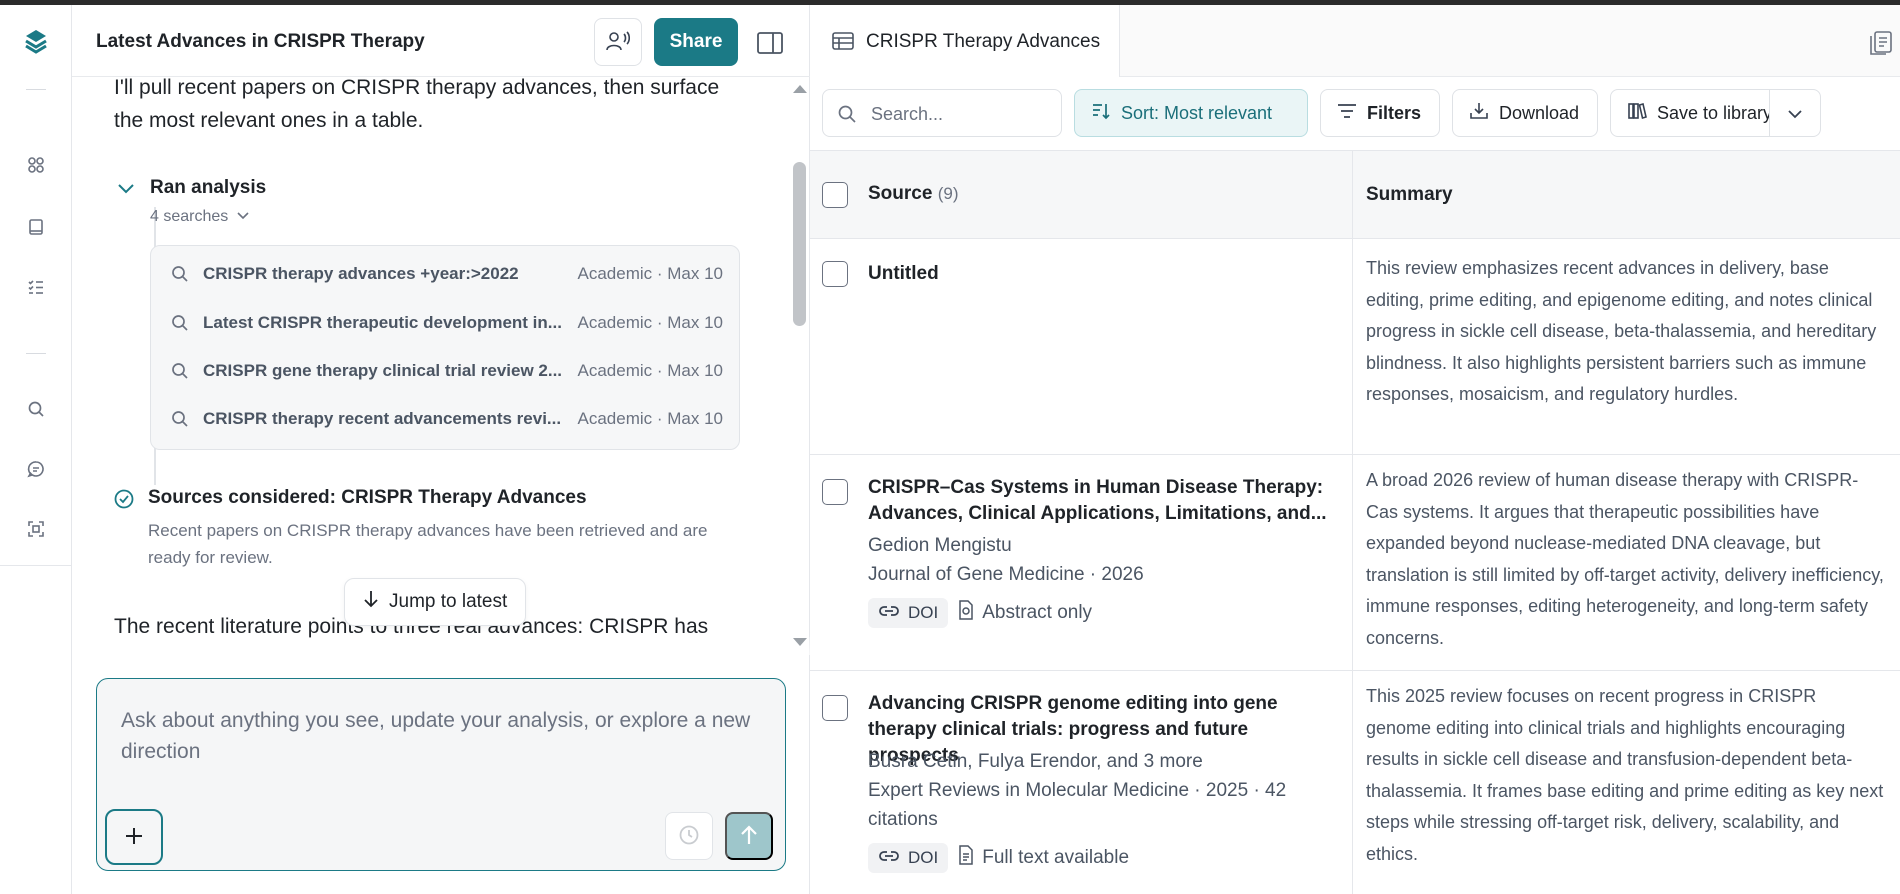 This screenshot has height=894, width=1900. What do you see at coordinates (441, 41) in the screenshot?
I see `chat-header: Latest Advances in CRISPR Therapy Share` at bounding box center [441, 41].